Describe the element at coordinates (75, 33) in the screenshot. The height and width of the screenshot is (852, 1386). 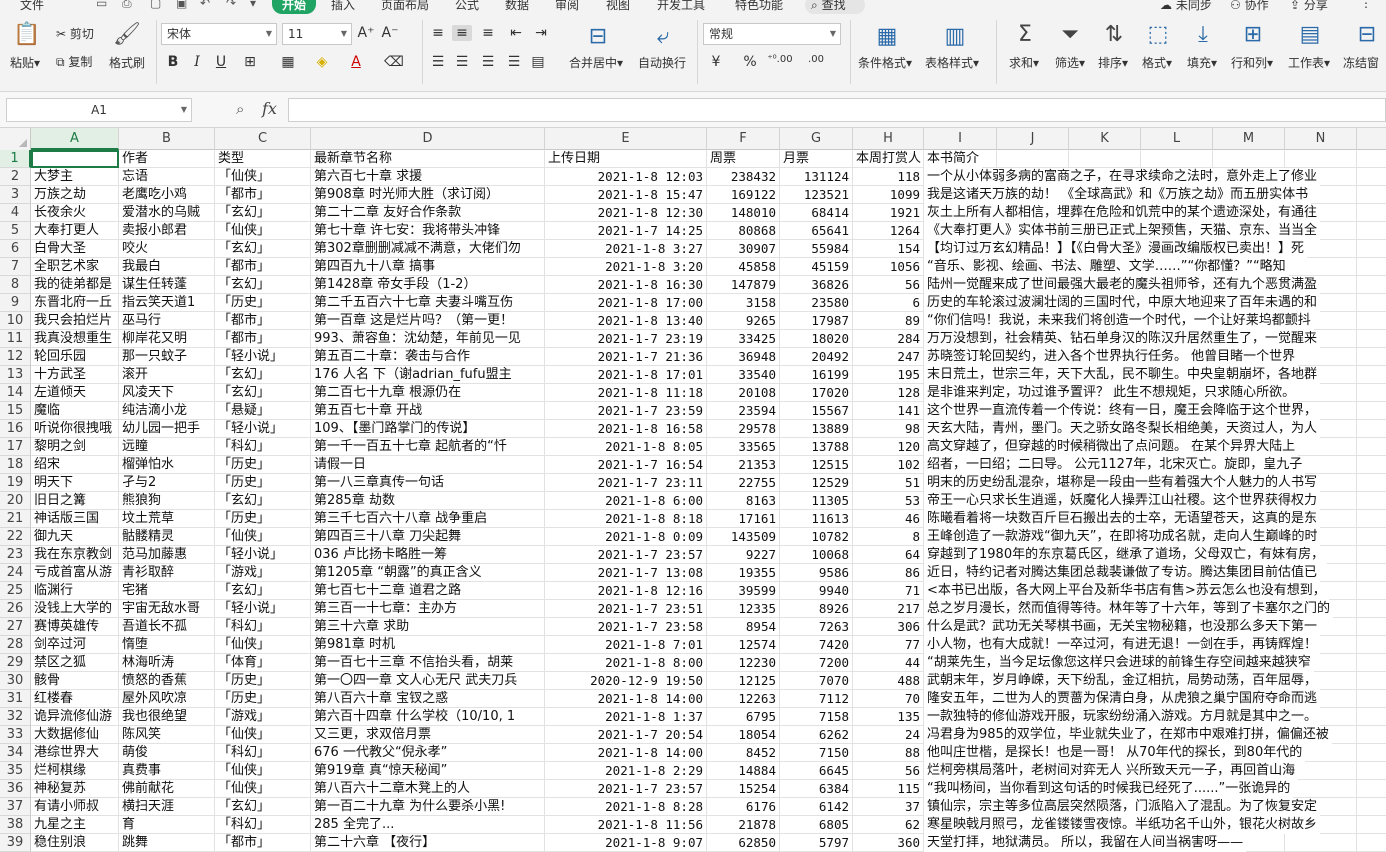
I see `cut-button: ✂ 剪切` at that location.